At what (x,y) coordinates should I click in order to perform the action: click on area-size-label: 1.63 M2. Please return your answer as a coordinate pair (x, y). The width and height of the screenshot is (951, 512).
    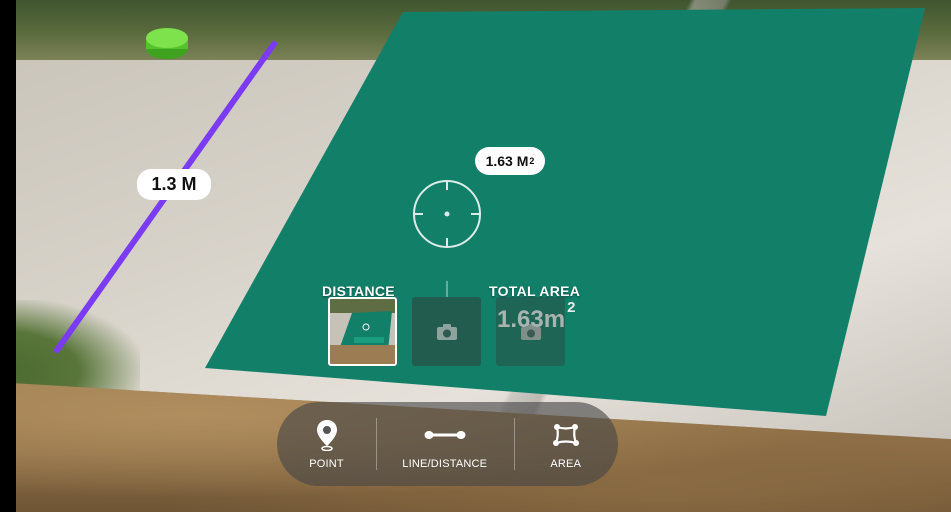
    Looking at the image, I should click on (510, 161).